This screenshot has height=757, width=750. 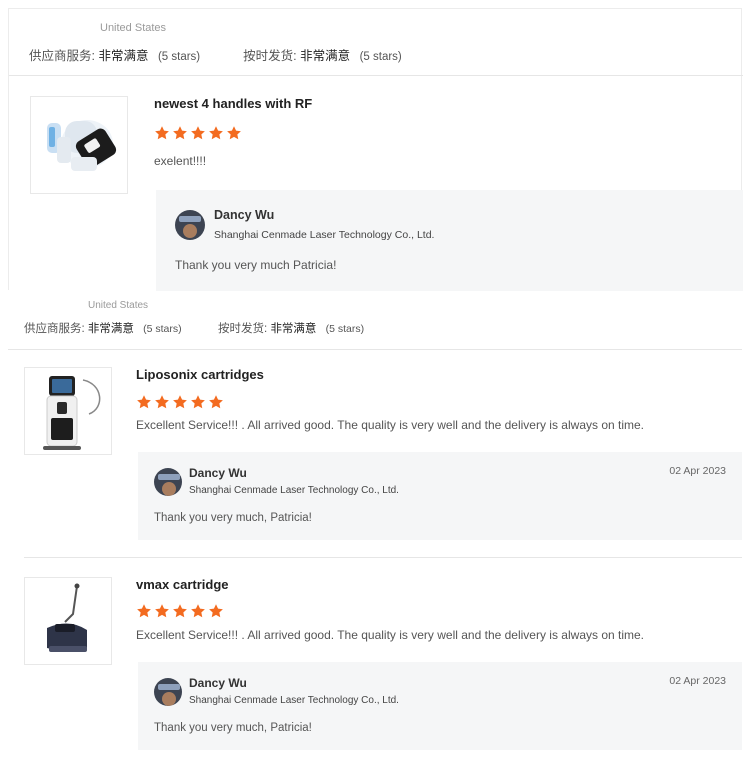 I want to click on product-title: newest 4 handles with RF, so click(x=233, y=103).